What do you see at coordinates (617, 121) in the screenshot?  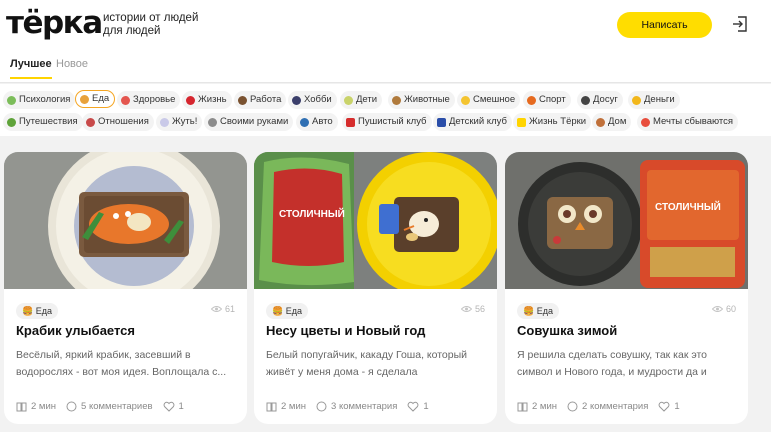 I see `category-label: Дом` at bounding box center [617, 121].